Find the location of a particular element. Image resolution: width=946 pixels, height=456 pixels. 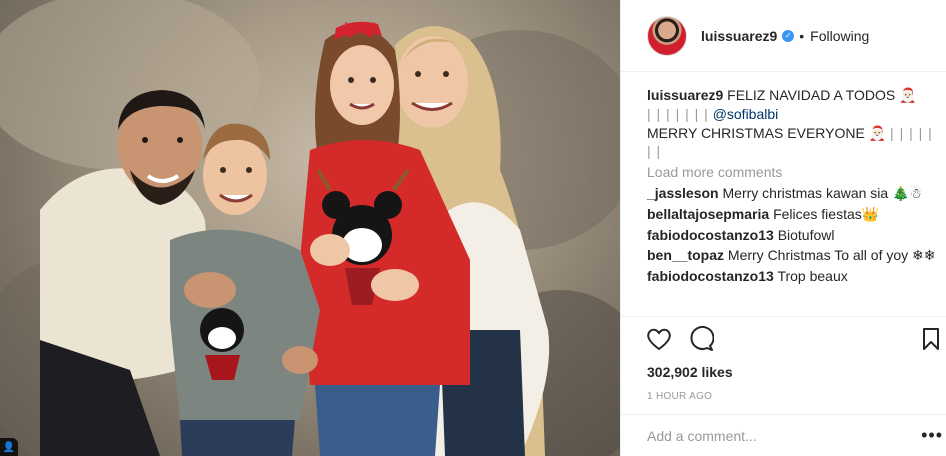

post-header: luissuarez9 ✓ • Following is located at coordinates (783, 36).